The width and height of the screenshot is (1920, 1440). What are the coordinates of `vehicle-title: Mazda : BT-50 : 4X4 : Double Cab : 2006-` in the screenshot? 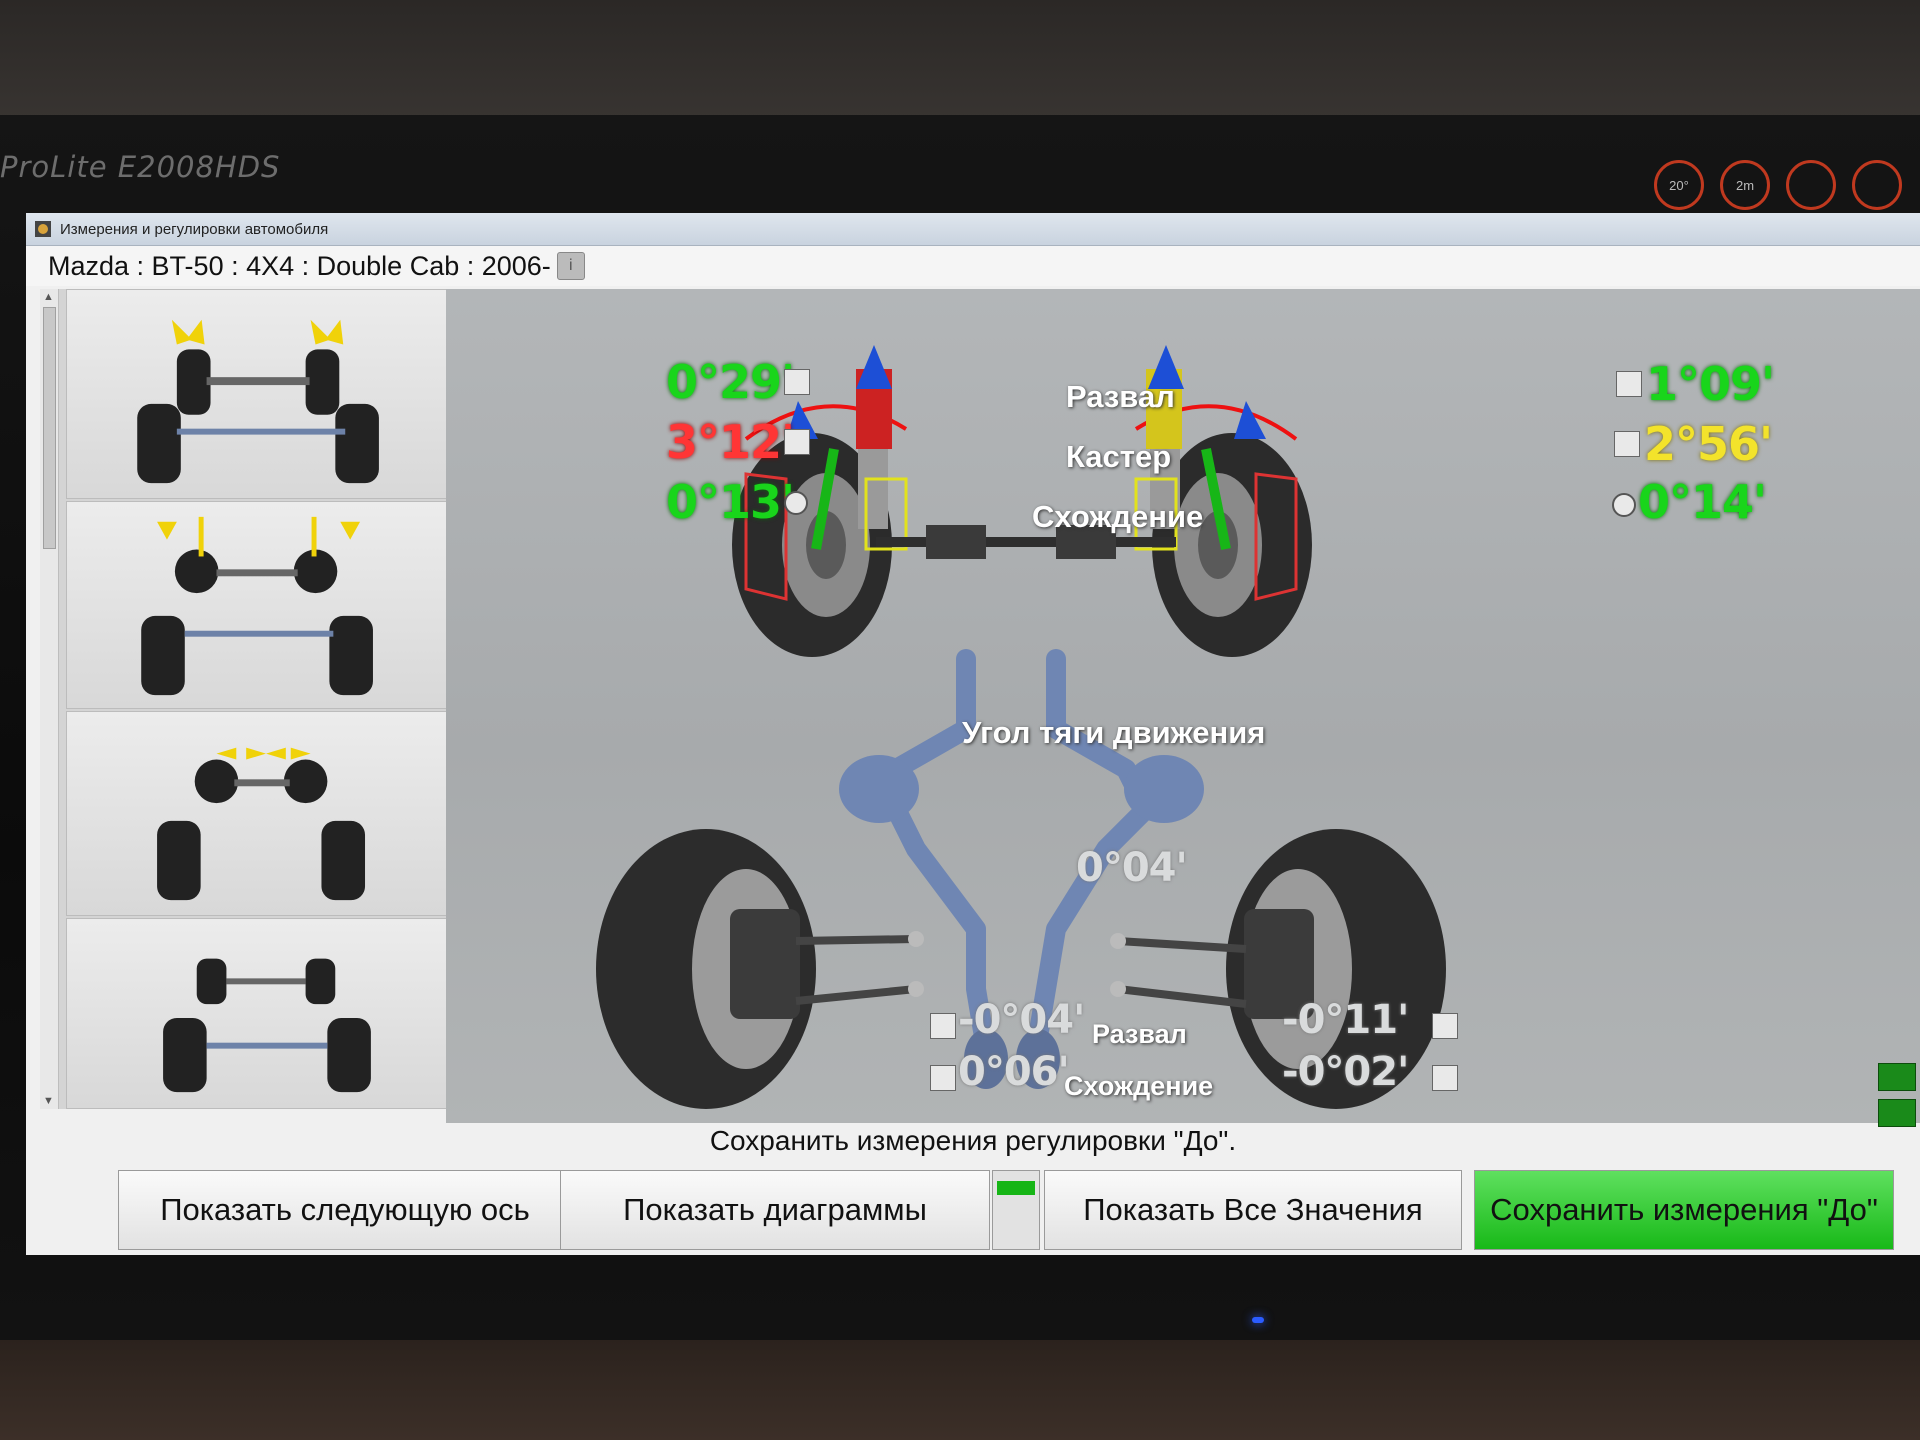 It's located at (299, 265).